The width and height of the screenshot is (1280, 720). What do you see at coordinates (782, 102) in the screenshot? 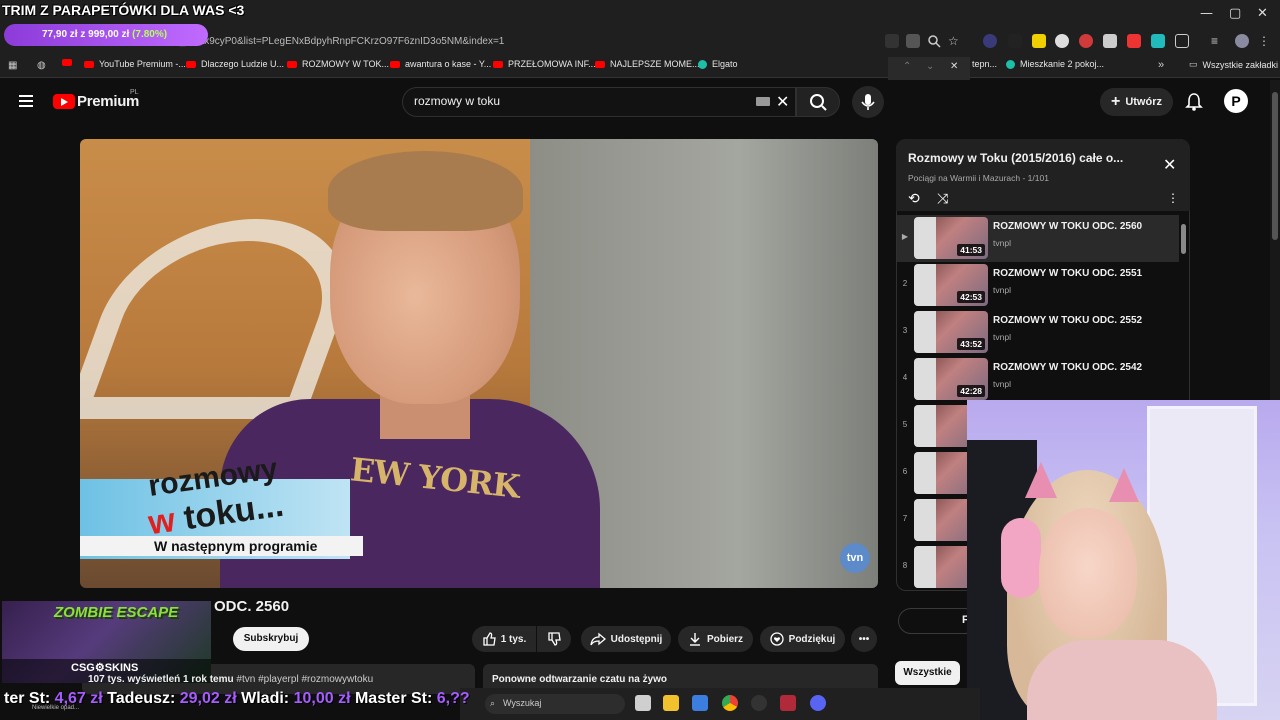
I see `clear-search-icon: ✕` at bounding box center [782, 102].